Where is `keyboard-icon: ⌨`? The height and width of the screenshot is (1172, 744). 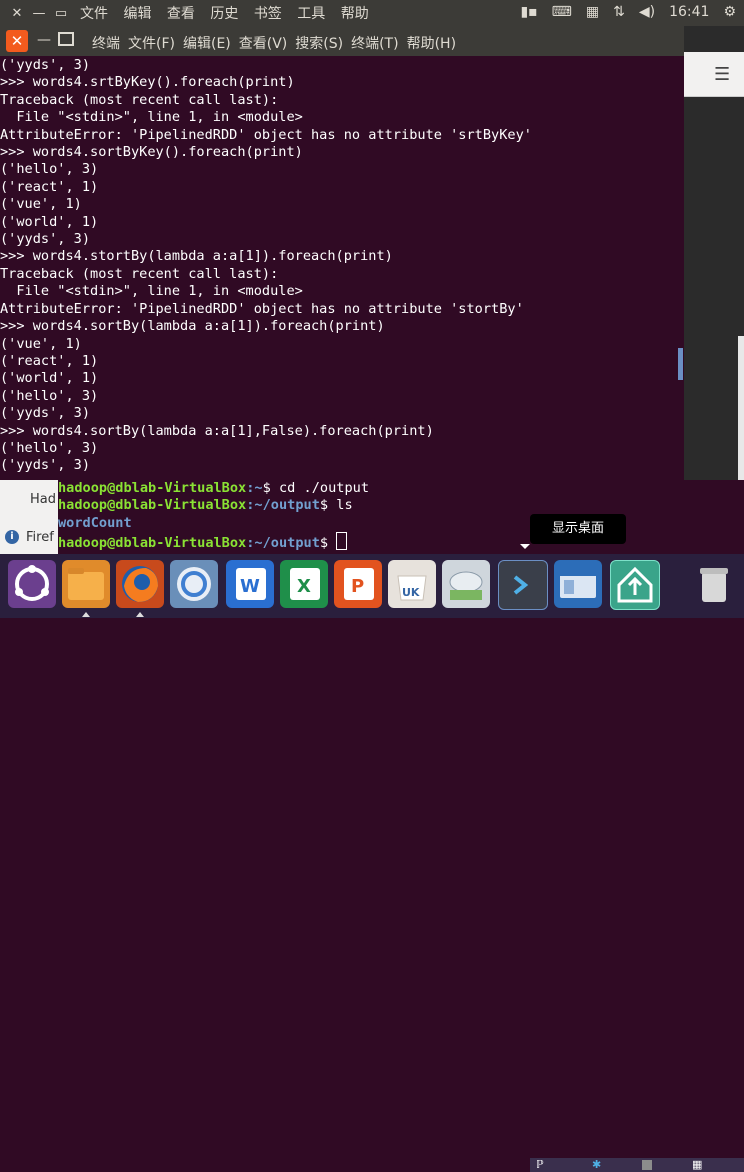 keyboard-icon: ⌨ is located at coordinates (562, 12).